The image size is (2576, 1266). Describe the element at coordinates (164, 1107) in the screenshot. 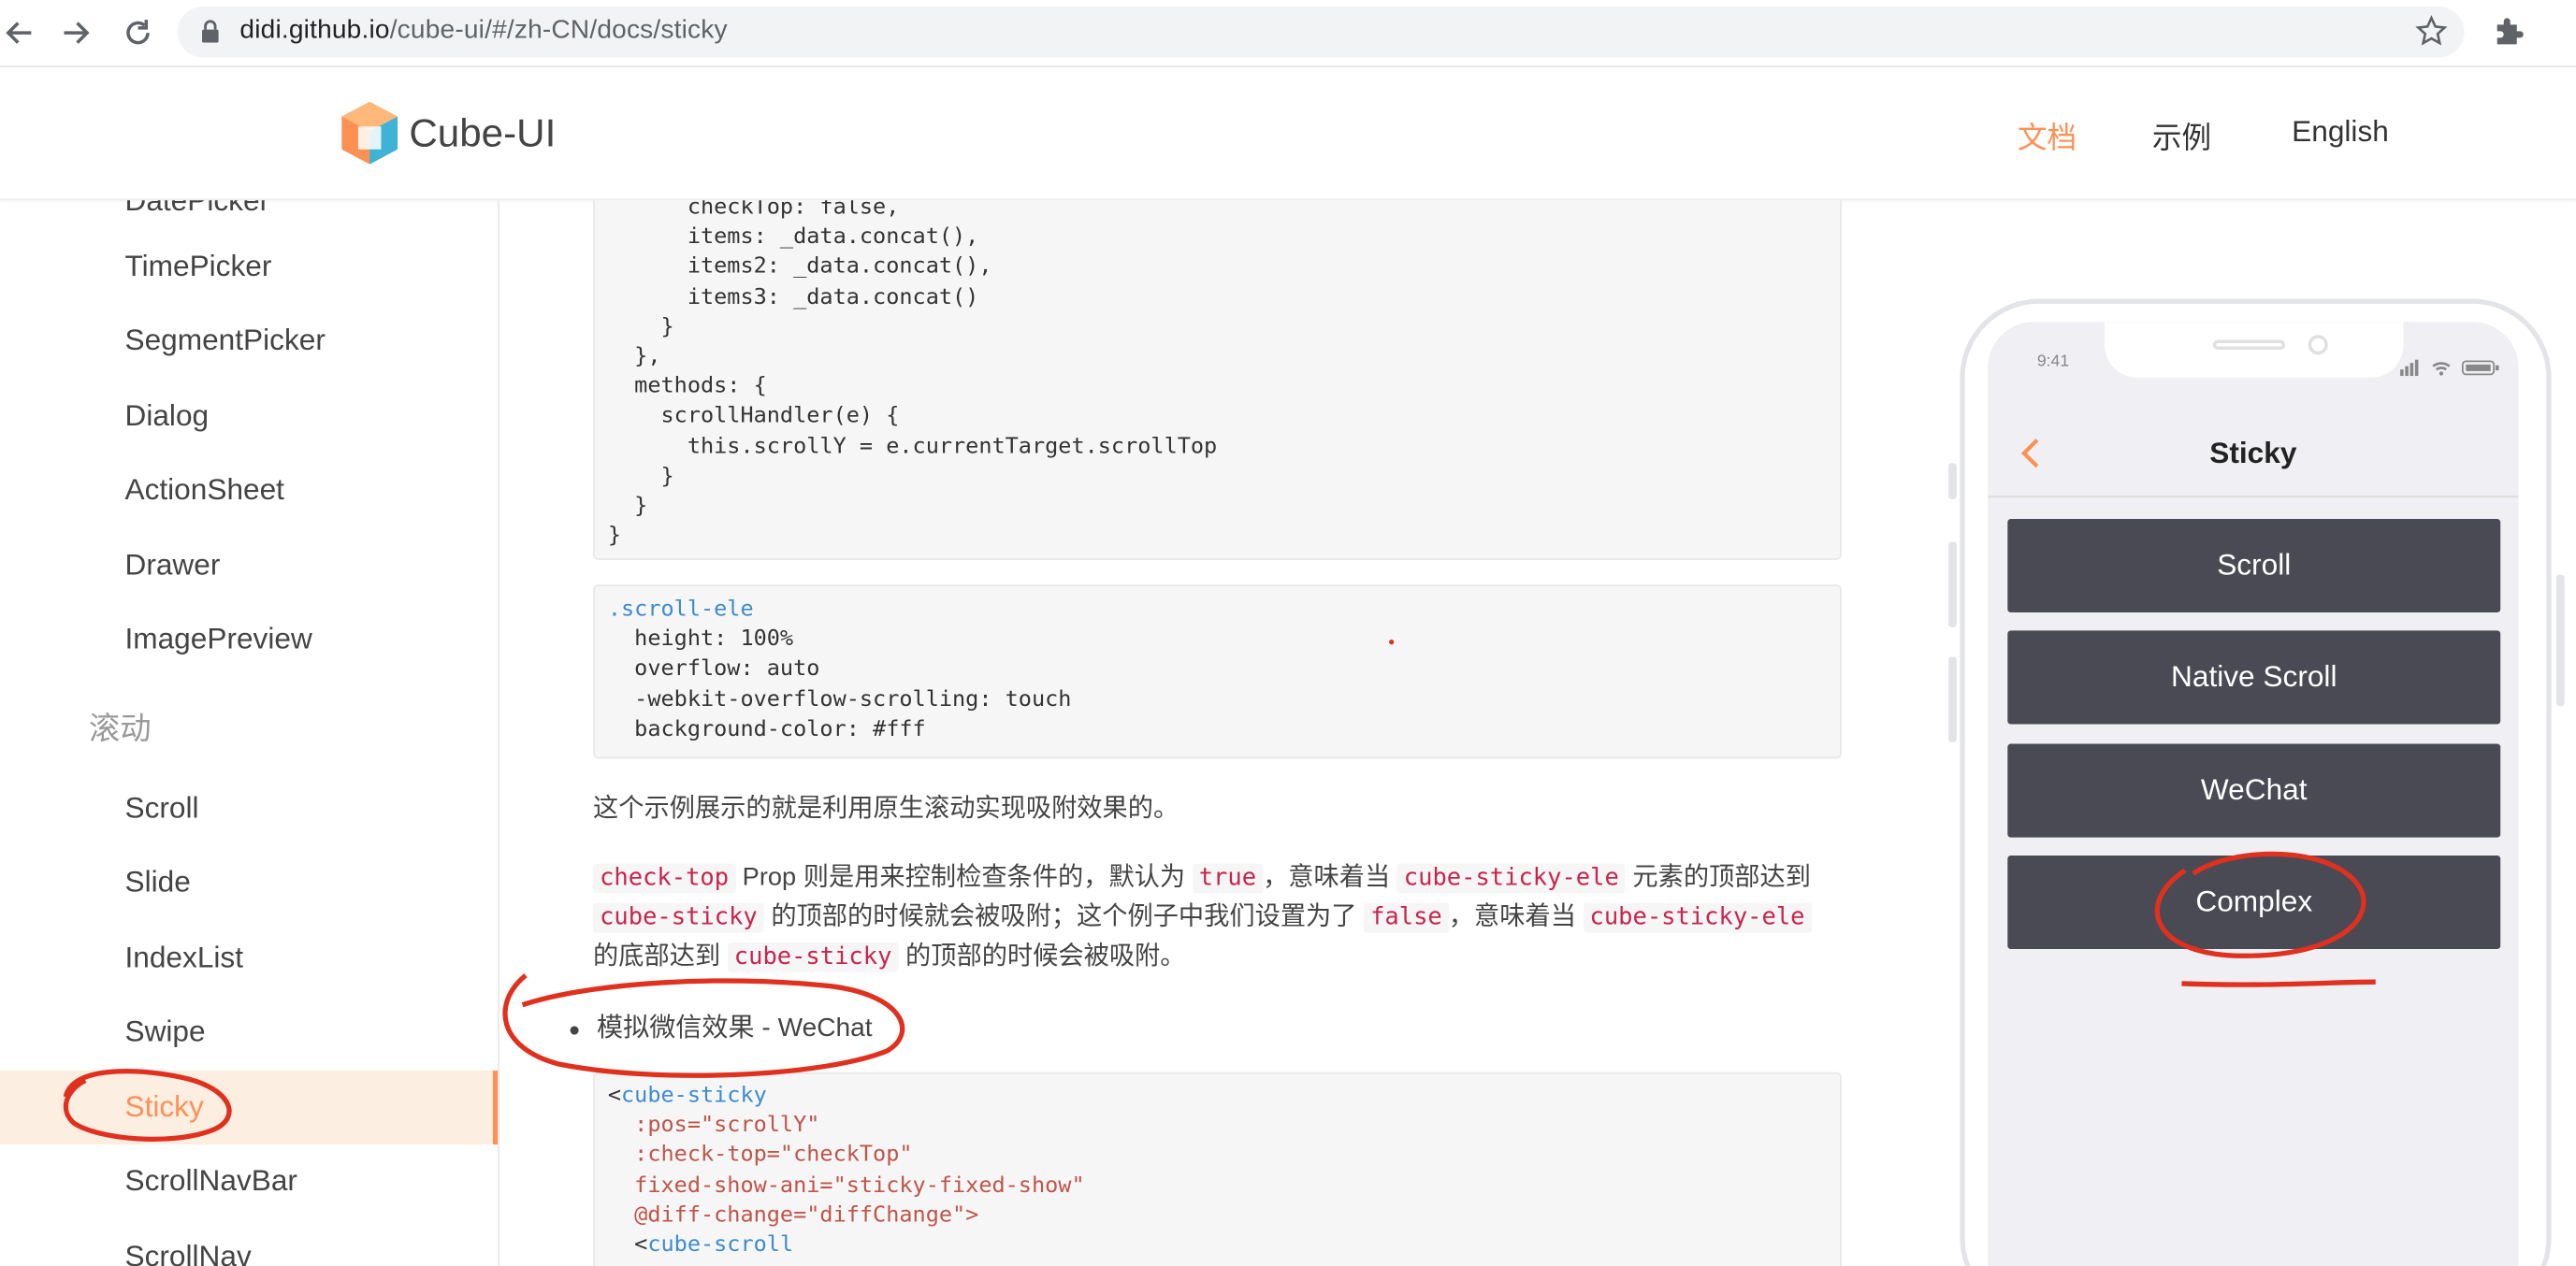

I see `sidebar-item-label: Sticky` at that location.